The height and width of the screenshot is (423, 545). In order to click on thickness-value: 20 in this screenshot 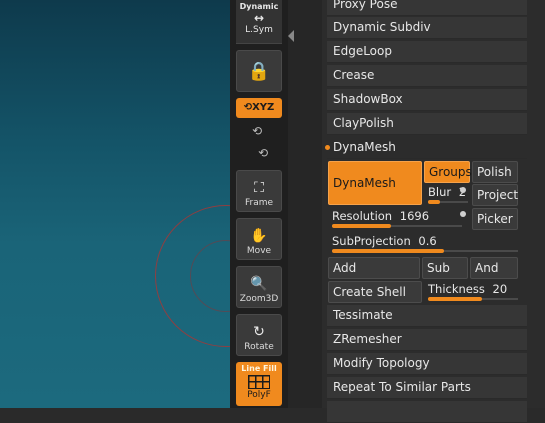, I will do `click(500, 289)`.